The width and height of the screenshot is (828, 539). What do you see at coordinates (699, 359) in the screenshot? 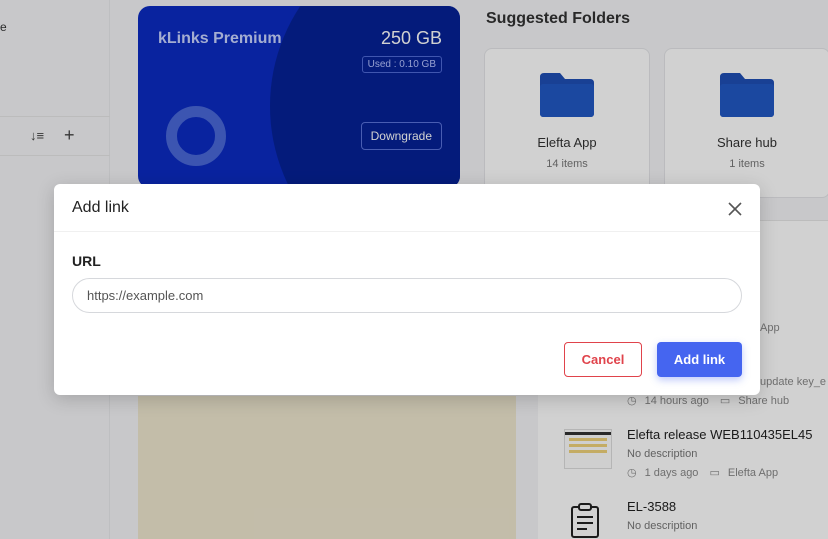
I see `add-link-button: Add link` at bounding box center [699, 359].